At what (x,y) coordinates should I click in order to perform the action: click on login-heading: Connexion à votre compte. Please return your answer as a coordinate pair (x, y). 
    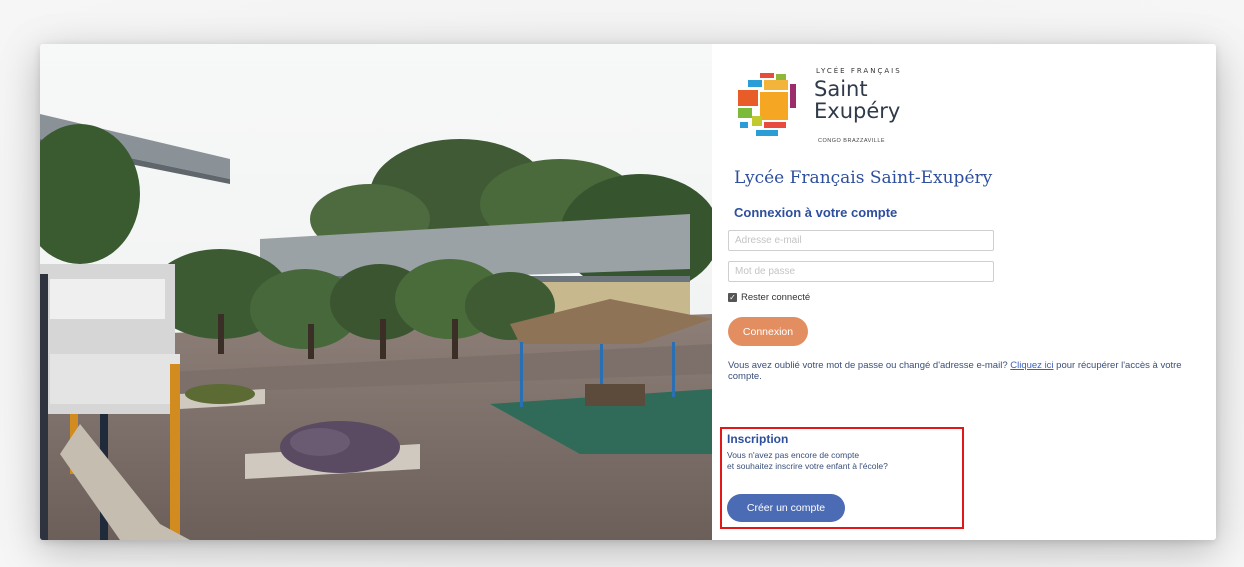
    Looking at the image, I should click on (816, 212).